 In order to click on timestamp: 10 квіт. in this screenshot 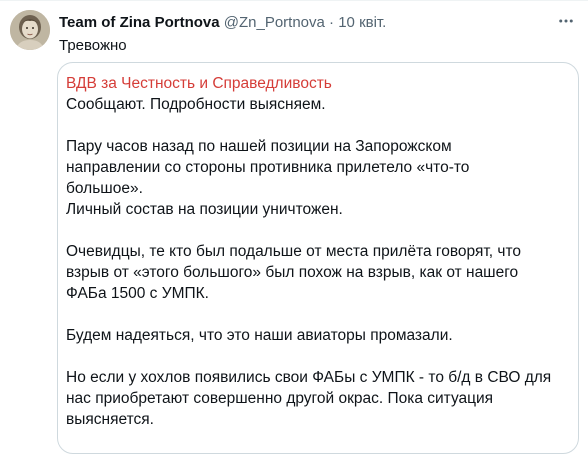, I will do `click(362, 22)`.